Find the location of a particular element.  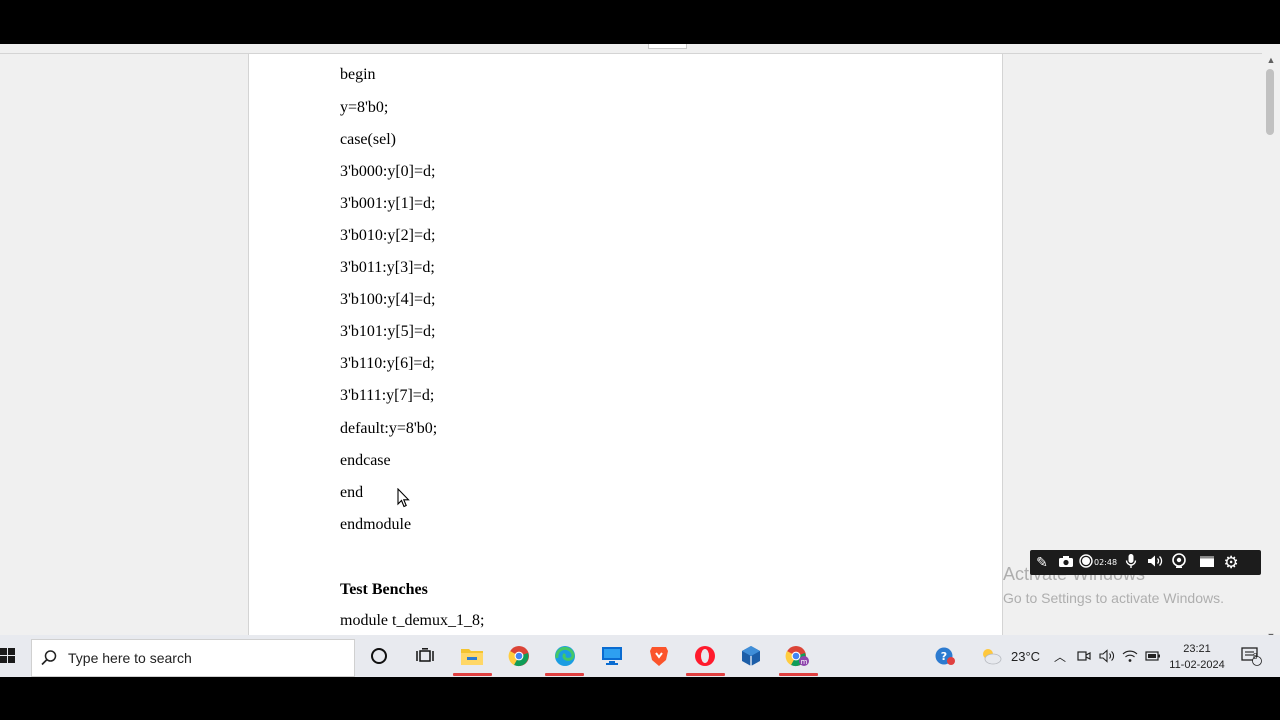

pen-icon: ✎ is located at coordinates (1042, 562).